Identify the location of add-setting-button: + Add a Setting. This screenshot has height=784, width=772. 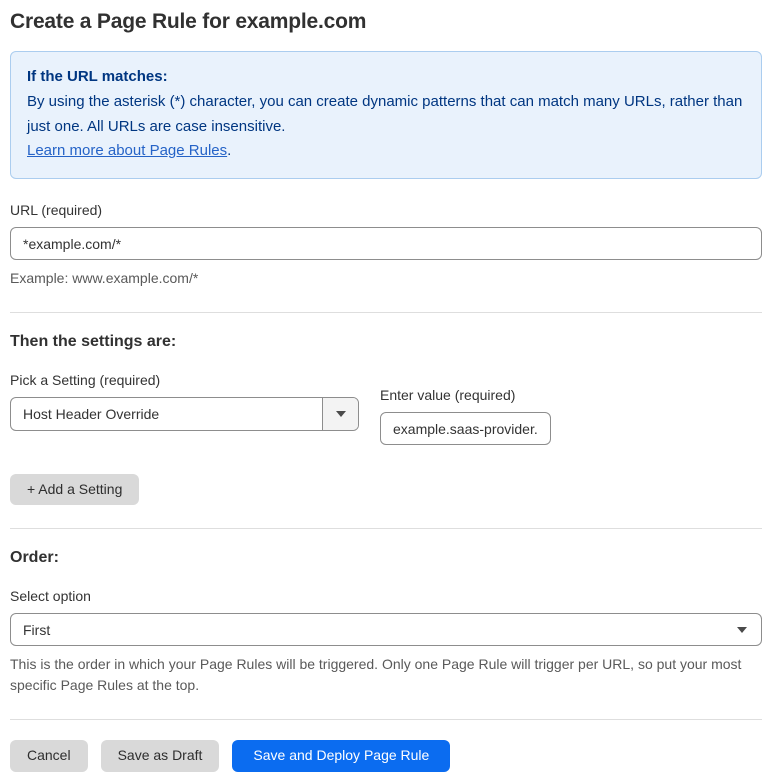
(75, 490).